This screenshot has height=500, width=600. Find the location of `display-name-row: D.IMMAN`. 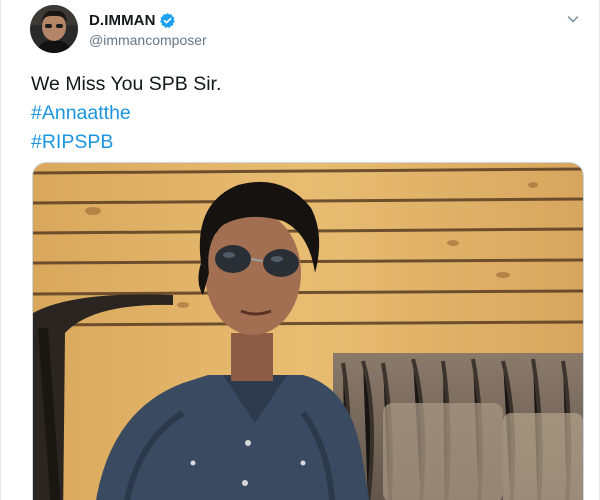

display-name-row: D.IMMAN is located at coordinates (148, 21).